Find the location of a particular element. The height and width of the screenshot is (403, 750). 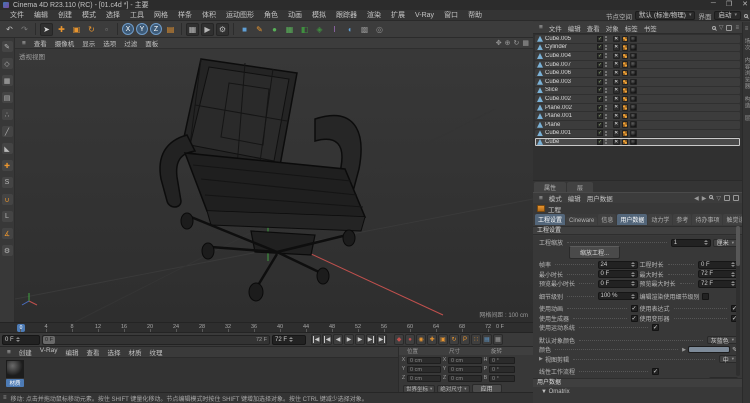

search-icon is located at coordinates (746, 15).